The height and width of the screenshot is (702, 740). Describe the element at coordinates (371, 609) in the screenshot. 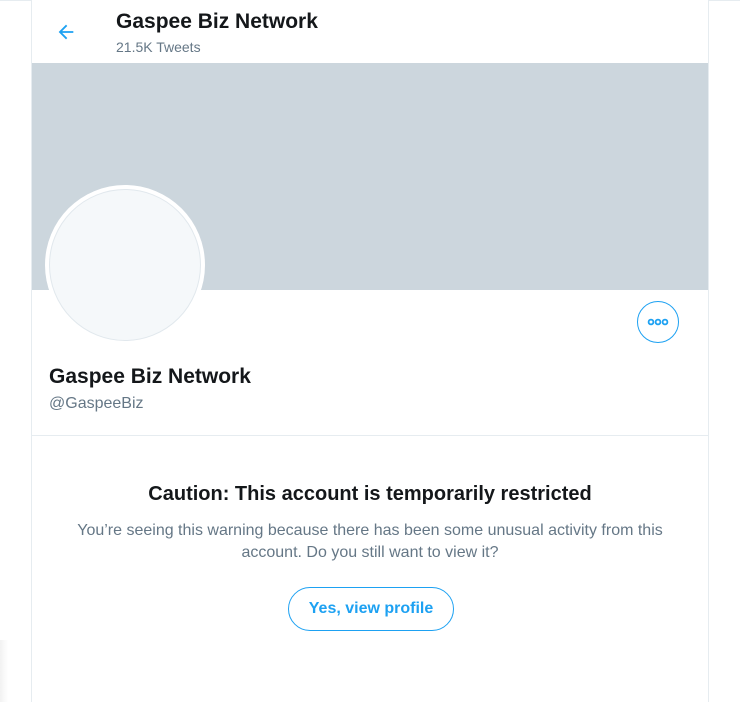

I see `view-profile-button: Yes, view profile` at that location.